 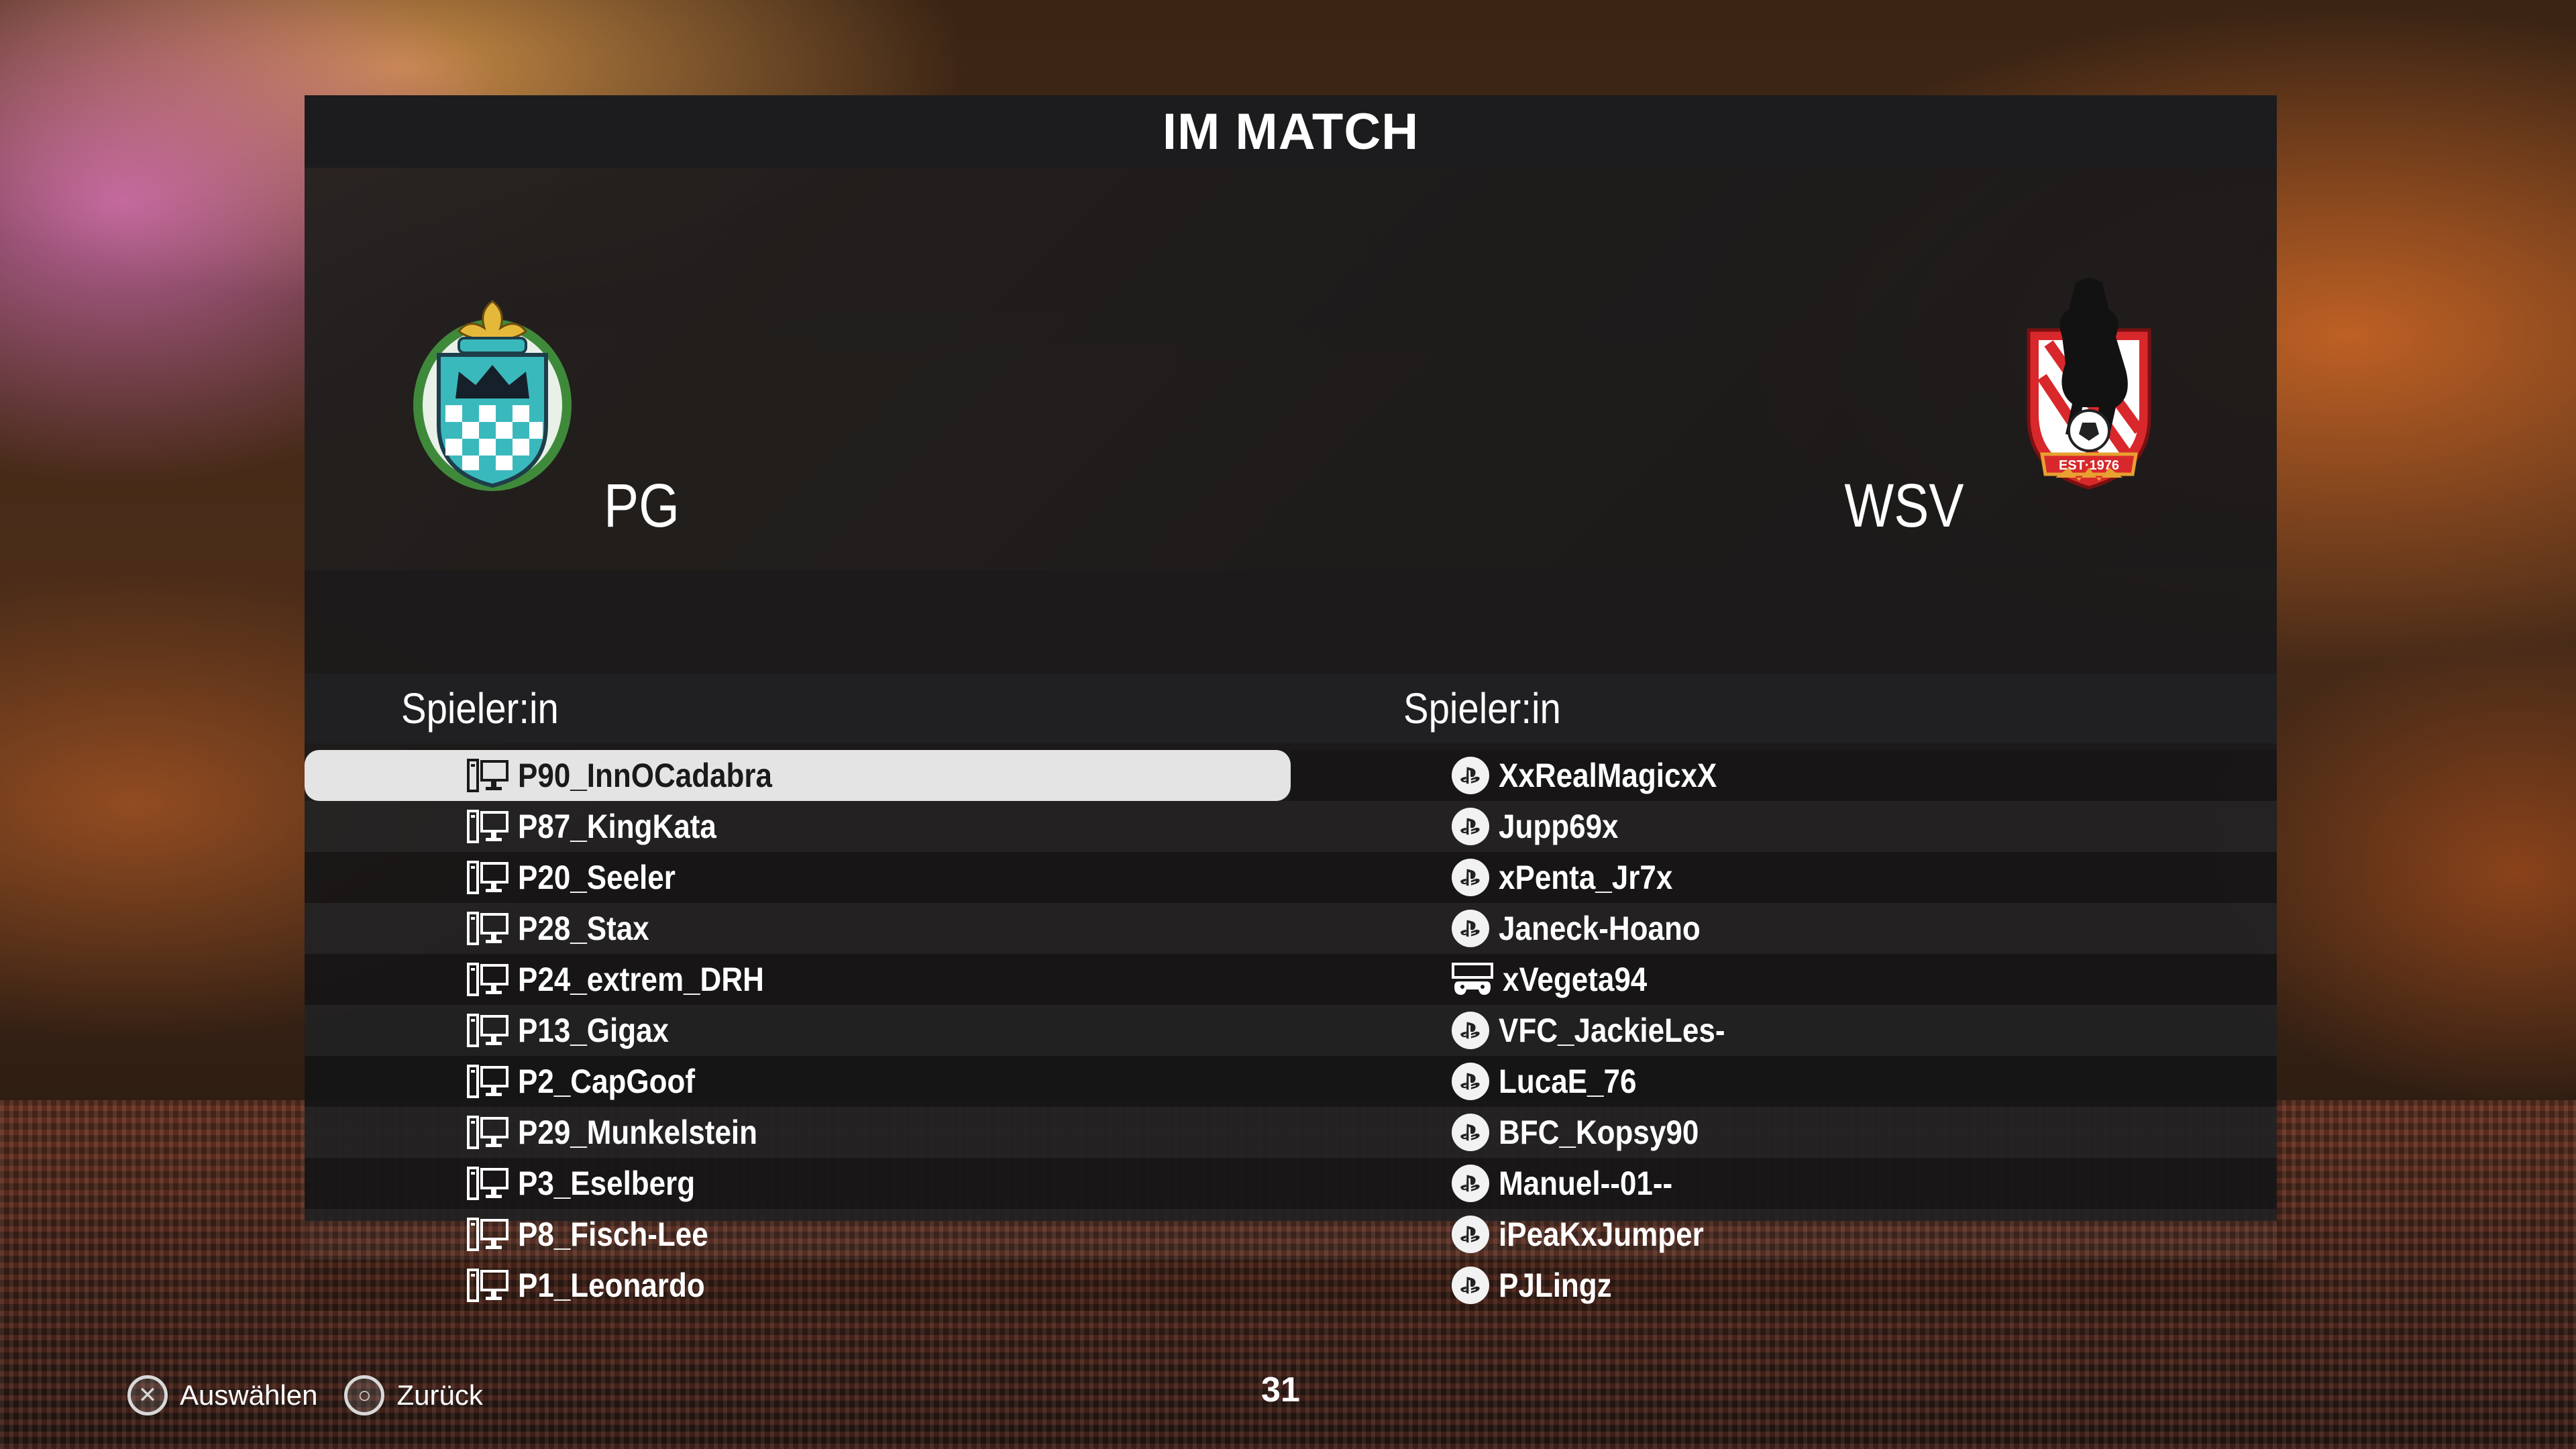 What do you see at coordinates (593, 1030) in the screenshot?
I see `player-name: P13_Gigax` at bounding box center [593, 1030].